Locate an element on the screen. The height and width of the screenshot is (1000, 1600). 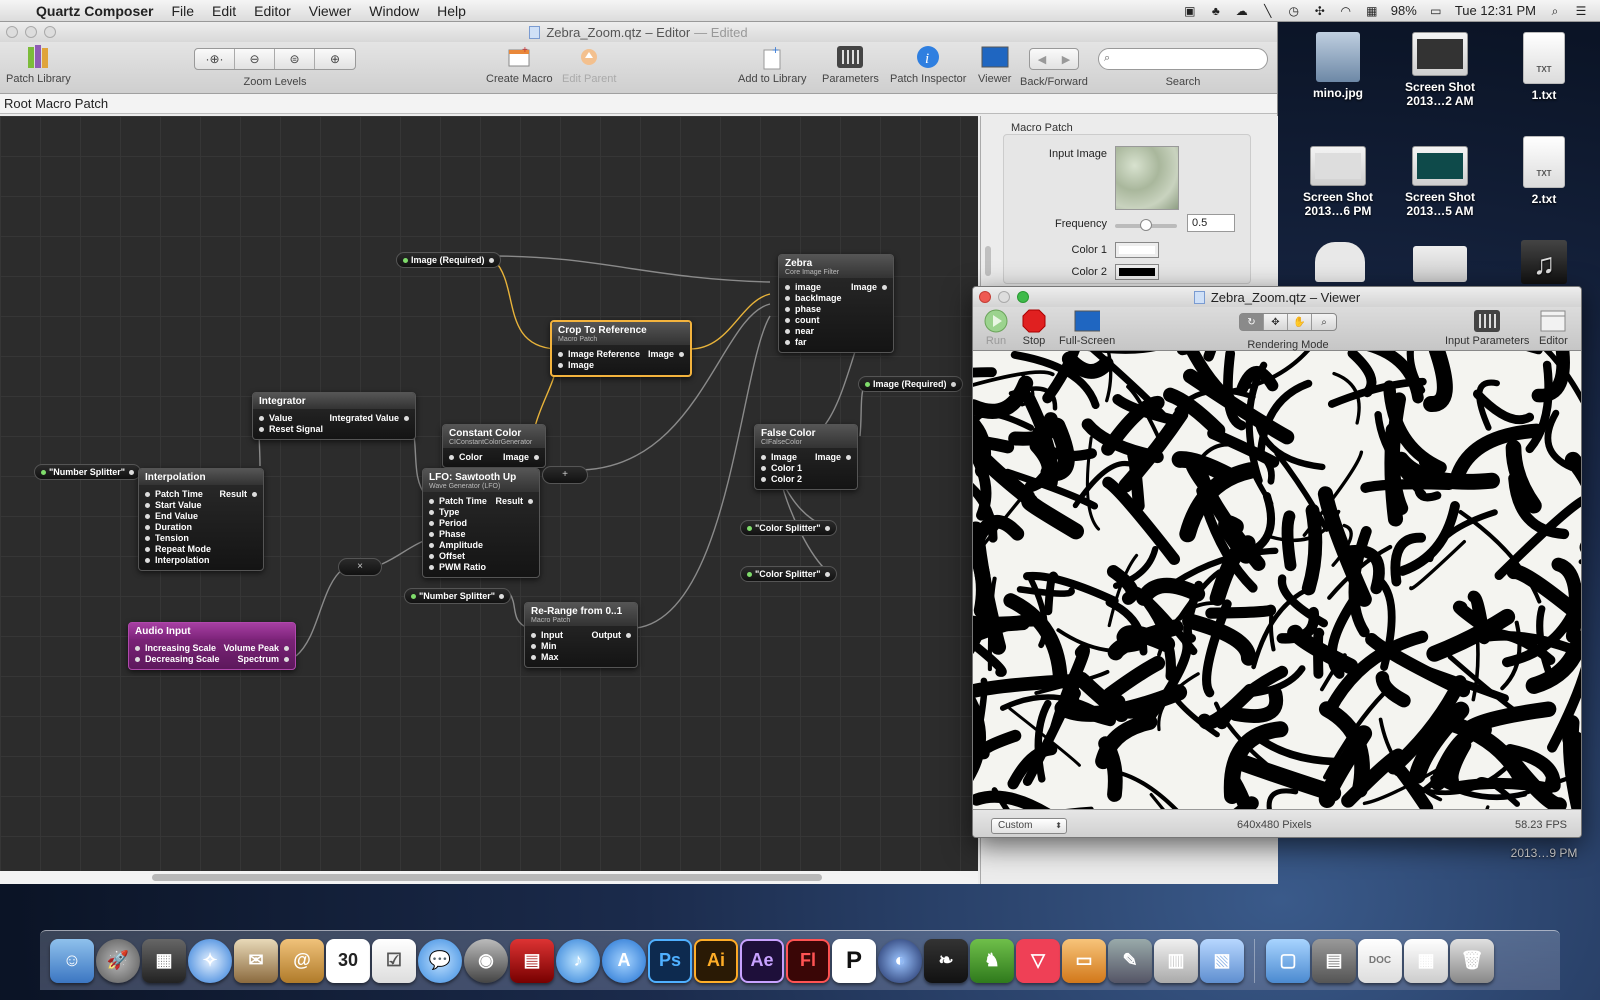
input-parameters-button: Input Parameters is located at coordinates (1487, 328).